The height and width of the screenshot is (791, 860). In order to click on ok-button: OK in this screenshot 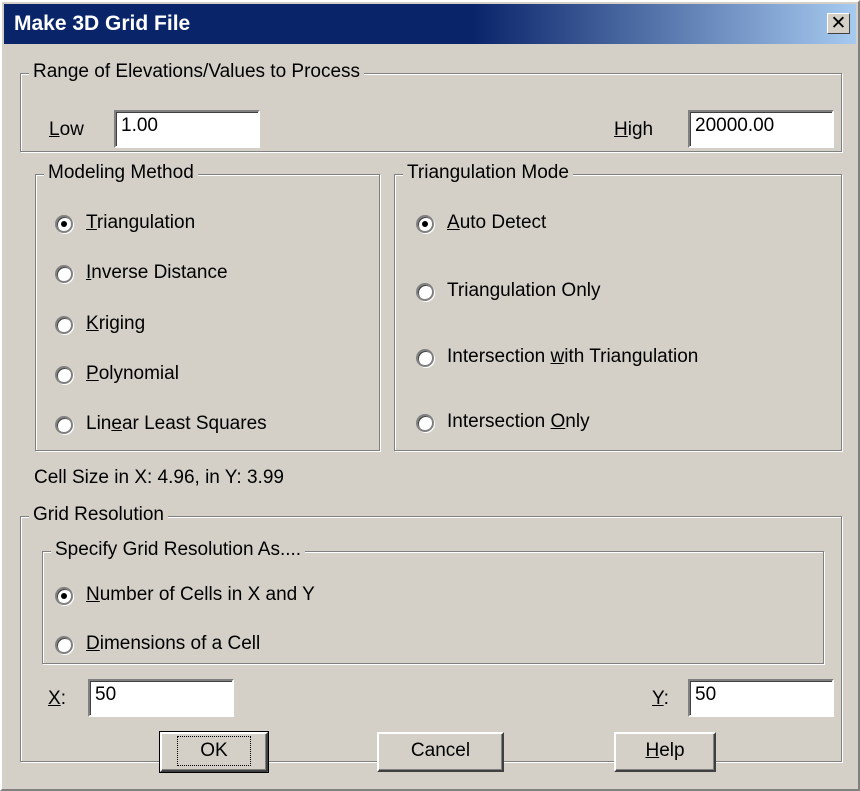, I will do `click(214, 752)`.